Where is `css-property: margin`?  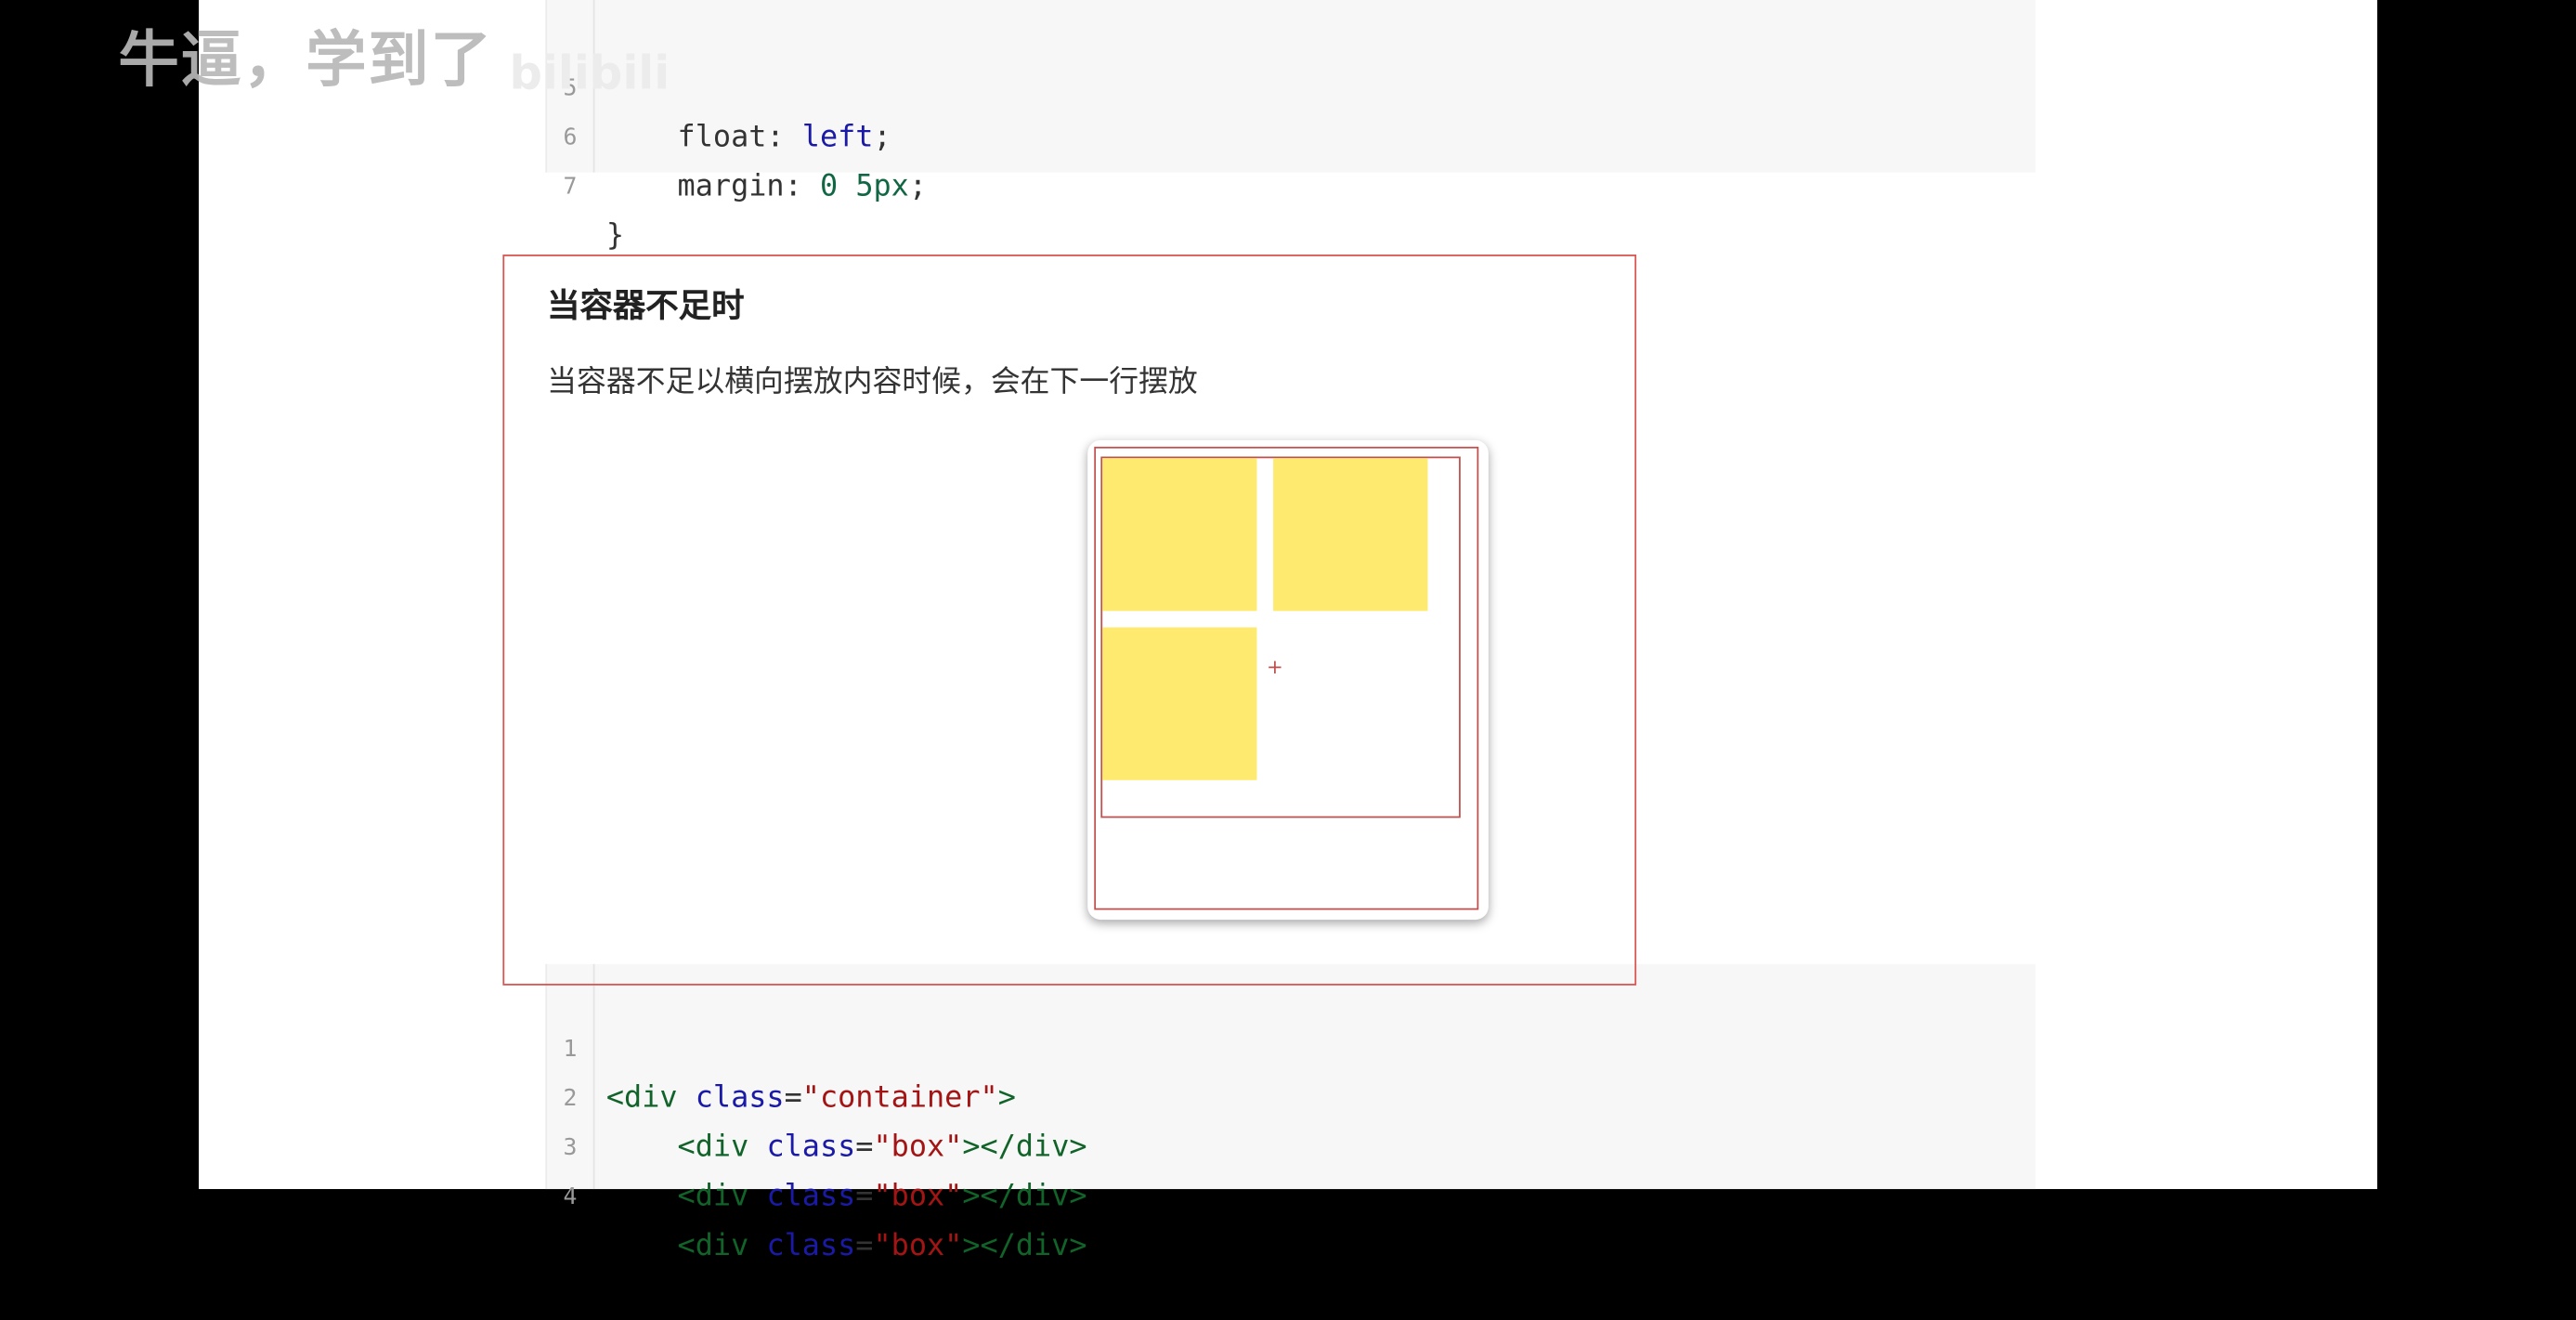
css-property: margin is located at coordinates (731, 186).